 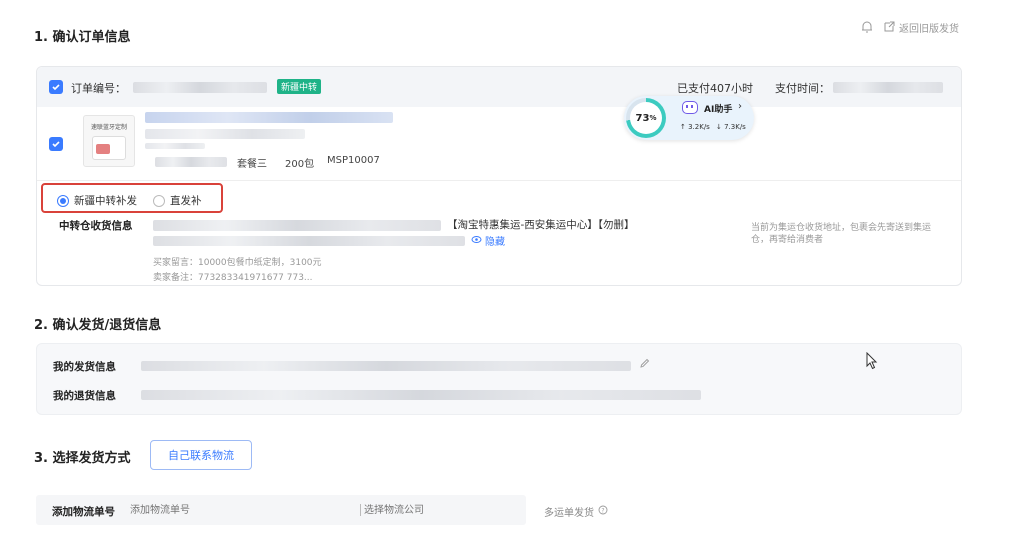 What do you see at coordinates (252, 164) in the screenshot?
I see `product-variant: 套餐三` at bounding box center [252, 164].